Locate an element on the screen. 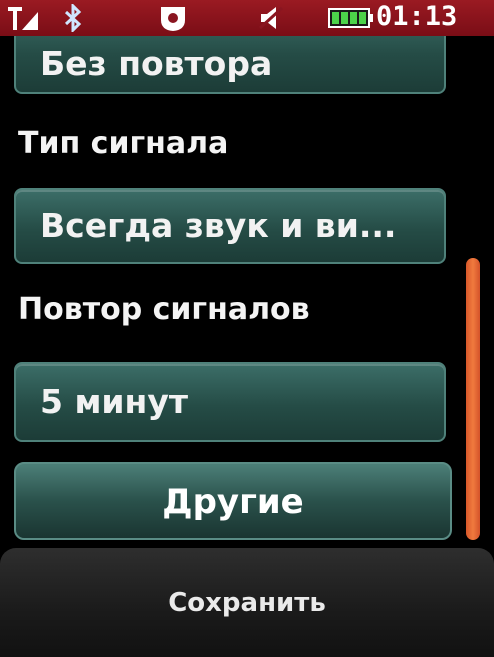  other-settings-label: Другие is located at coordinates (233, 502).